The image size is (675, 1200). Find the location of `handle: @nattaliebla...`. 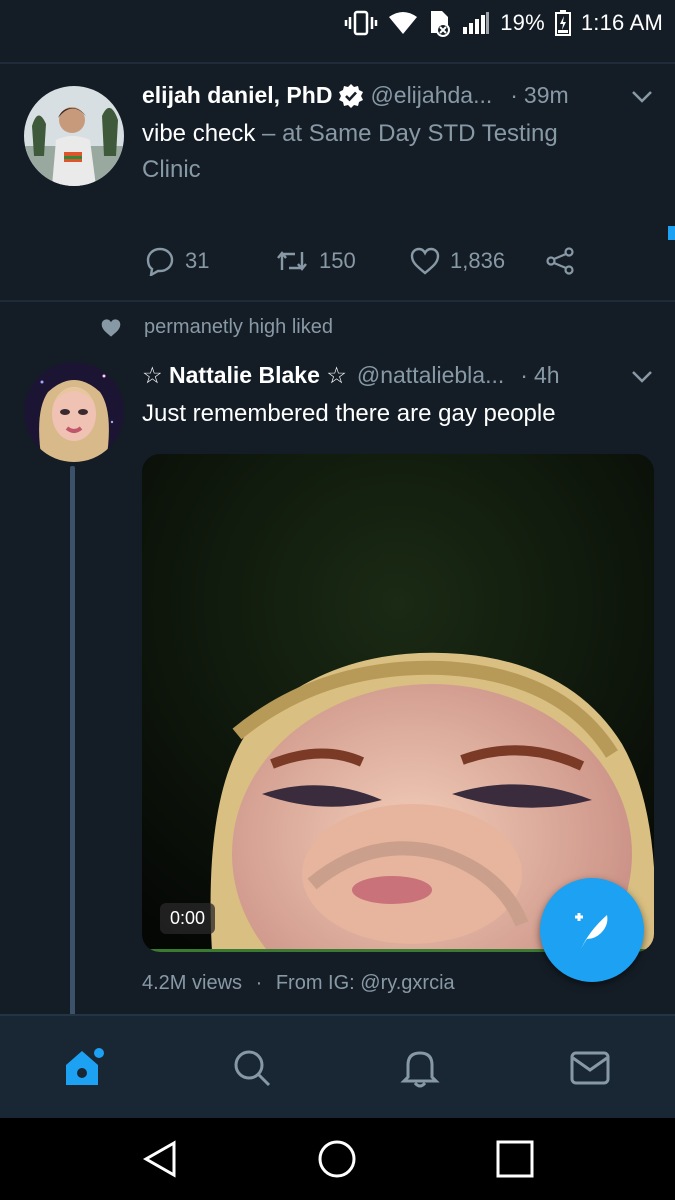

handle: @nattaliebla... is located at coordinates (430, 375).